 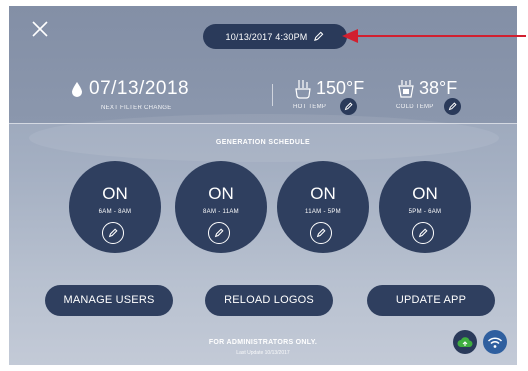 I want to click on hot-temp-label: HOT TEMP, so click(x=310, y=107).